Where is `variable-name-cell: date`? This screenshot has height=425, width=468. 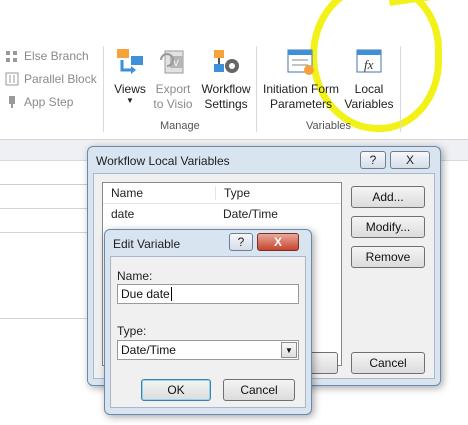
variable-name-cell: date is located at coordinates (123, 214).